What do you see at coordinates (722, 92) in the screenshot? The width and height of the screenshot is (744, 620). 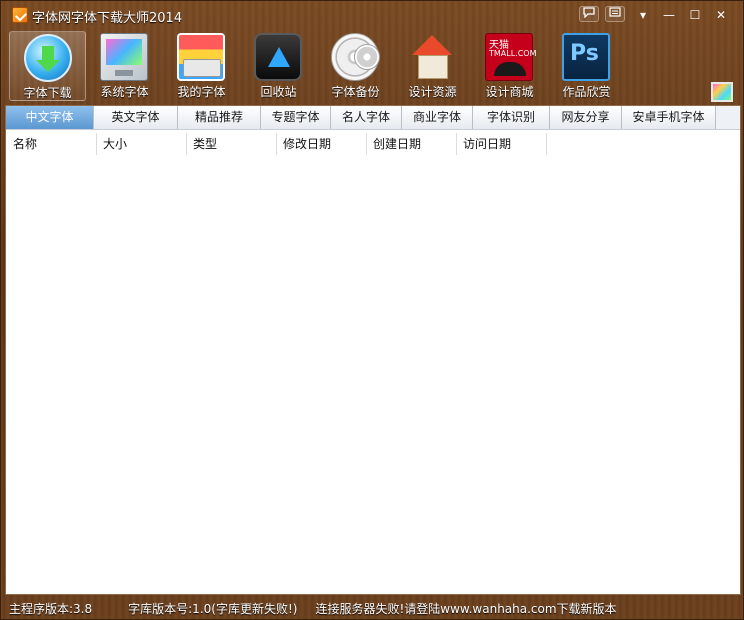 I see `skin-palette-icon` at bounding box center [722, 92].